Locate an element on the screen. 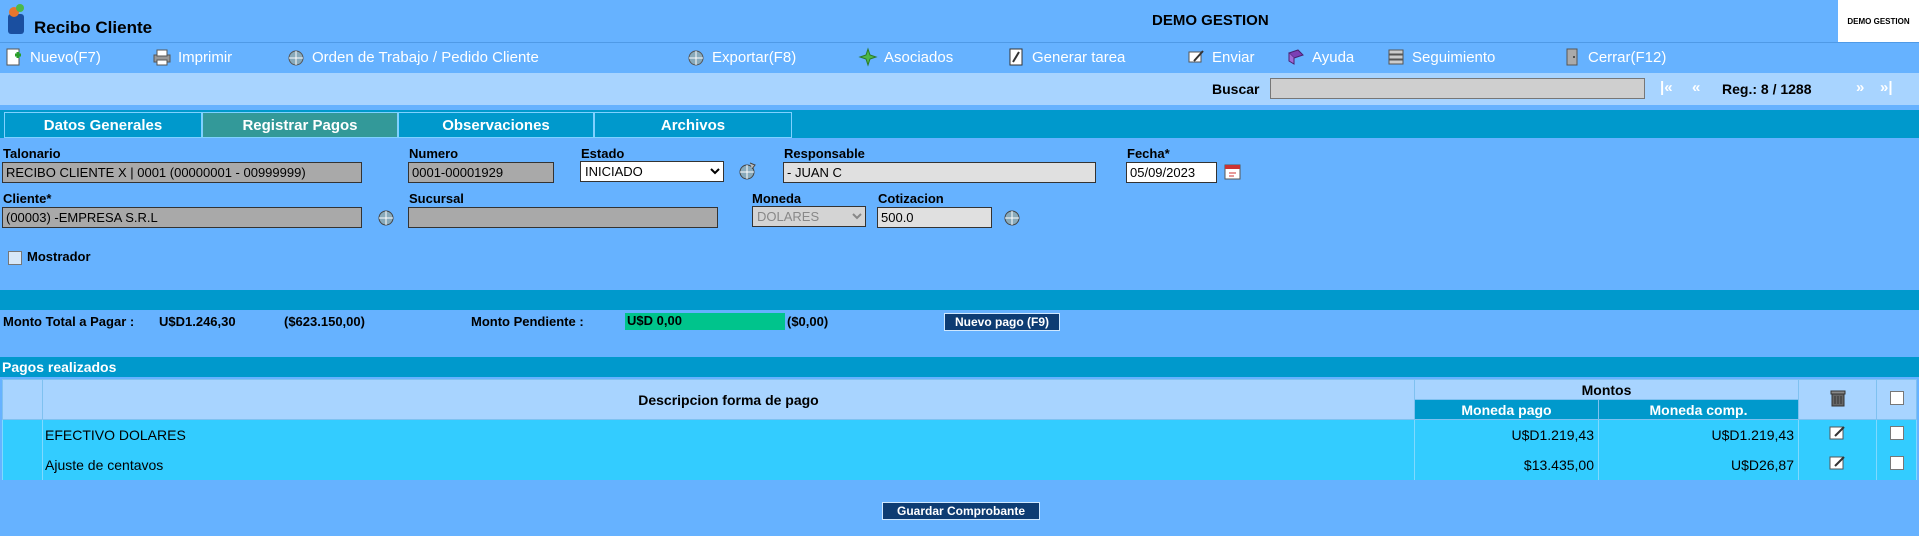 The image size is (1919, 536). work-order-button: Orden de Trabajo / Pedido Cliente is located at coordinates (412, 57).